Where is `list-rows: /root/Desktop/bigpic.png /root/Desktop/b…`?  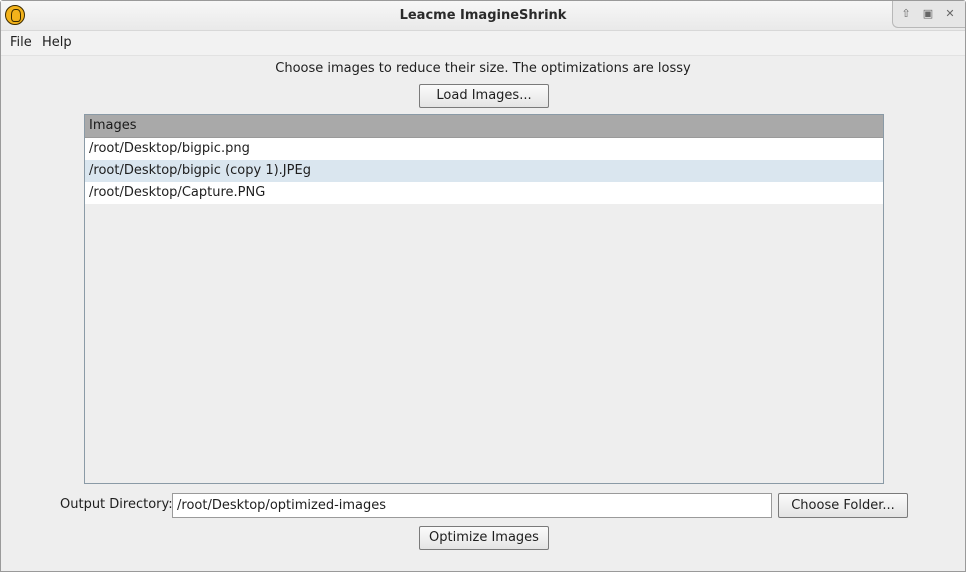 list-rows: /root/Desktop/bigpic.png /root/Desktop/b… is located at coordinates (484, 171).